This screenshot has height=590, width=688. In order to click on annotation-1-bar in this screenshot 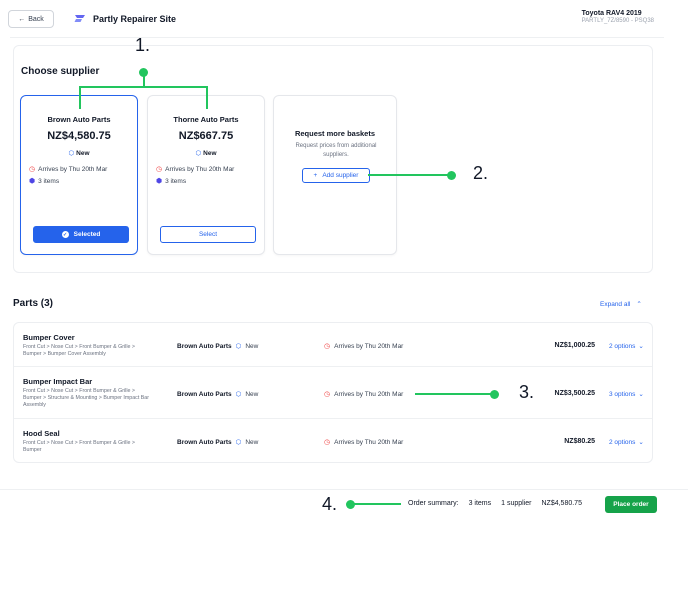, I will do `click(143, 87)`.